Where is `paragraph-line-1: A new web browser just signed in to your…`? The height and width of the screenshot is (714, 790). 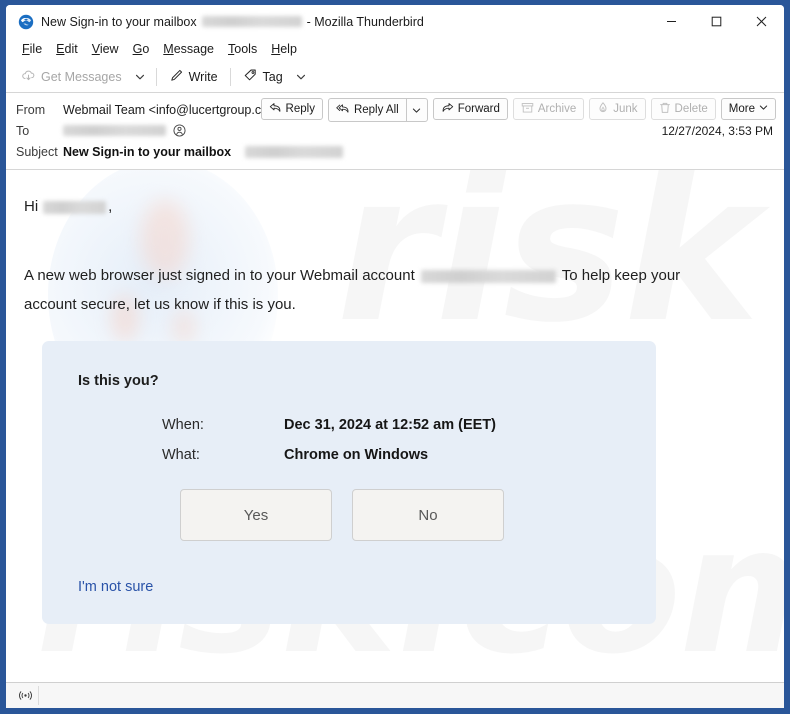
paragraph-line-1: A new web browser just signed in to your… is located at coordinates (395, 275).